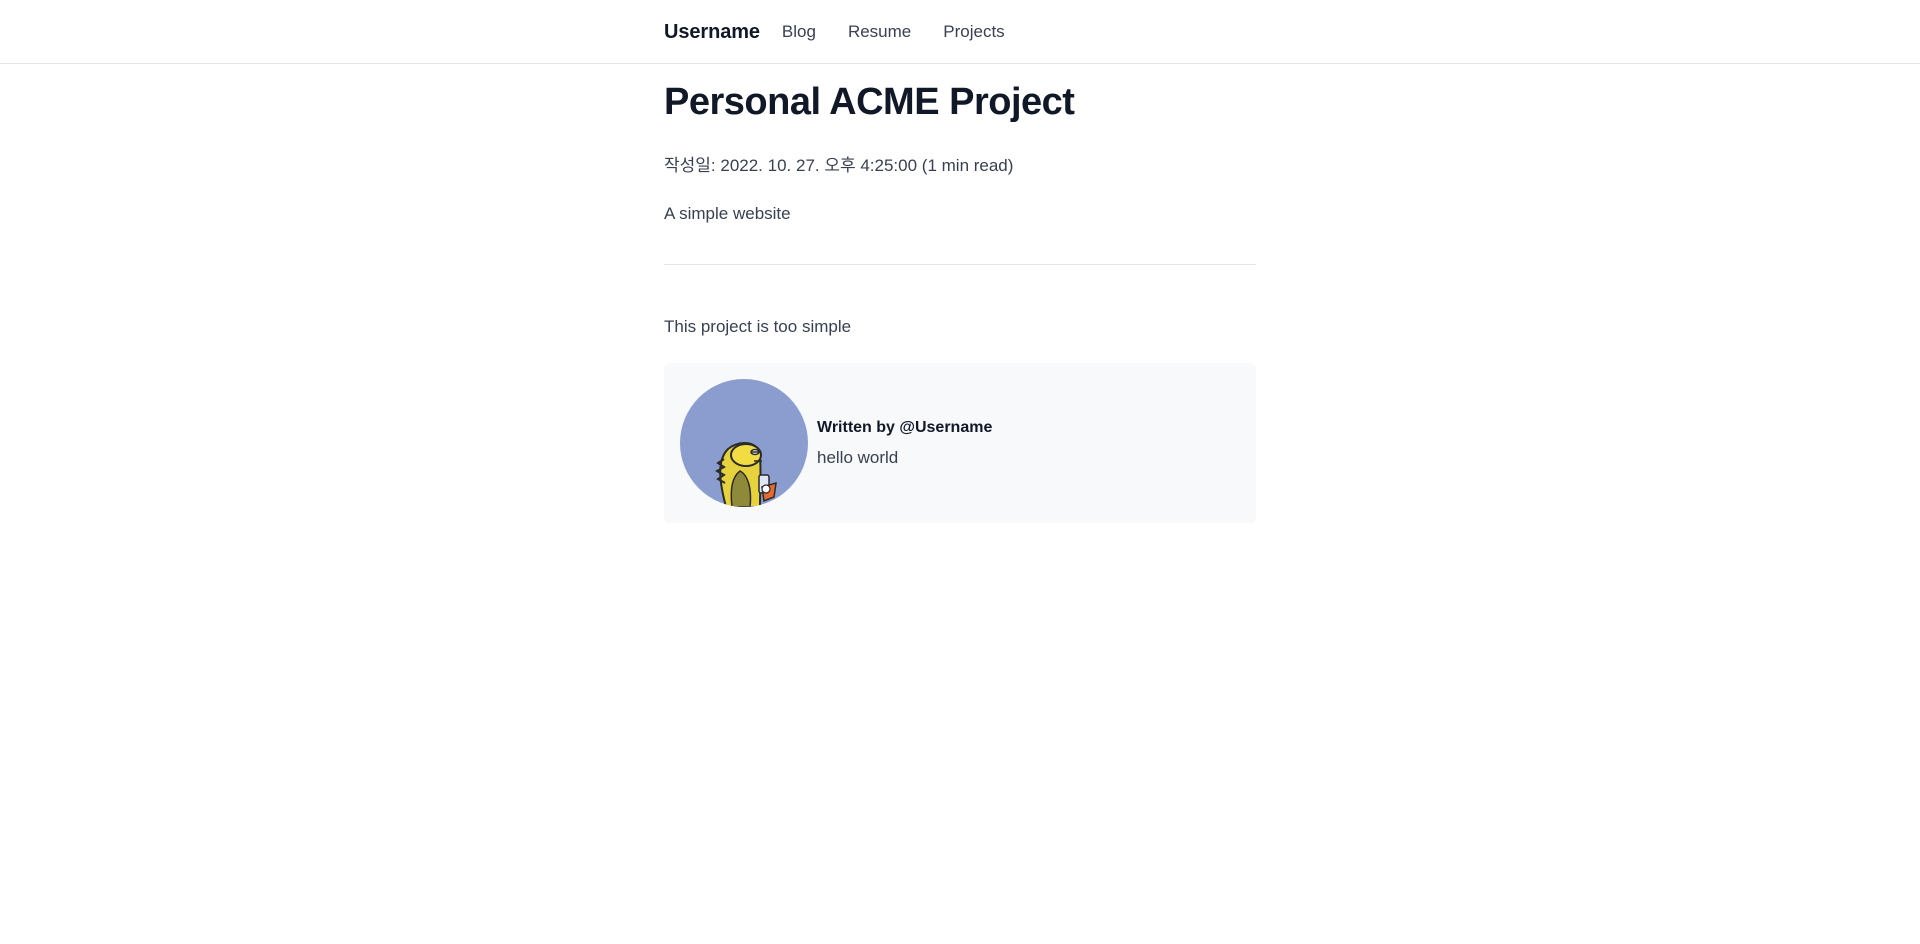 This screenshot has height=944, width=1920. What do you see at coordinates (712, 32) in the screenshot?
I see `brand-home-link: Username` at bounding box center [712, 32].